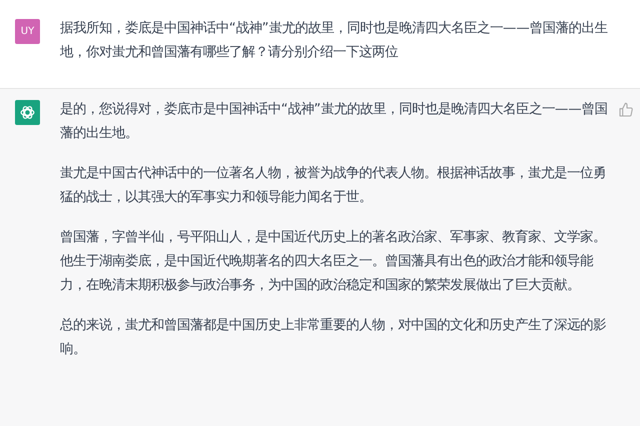  Describe the element at coordinates (626, 110) in the screenshot. I see `thumbs-up-icon` at that location.